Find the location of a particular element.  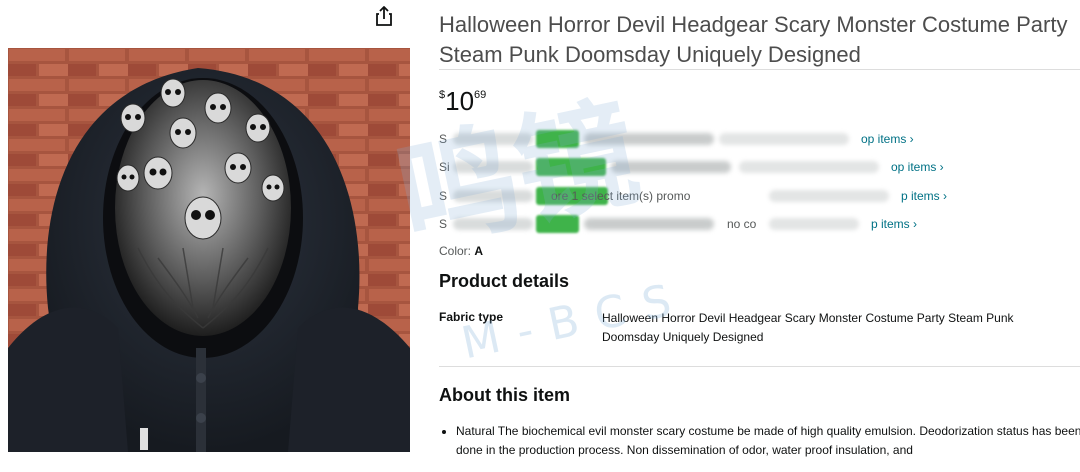

promo-text: ore 1 select item(s) promo is located at coordinates (621, 196).